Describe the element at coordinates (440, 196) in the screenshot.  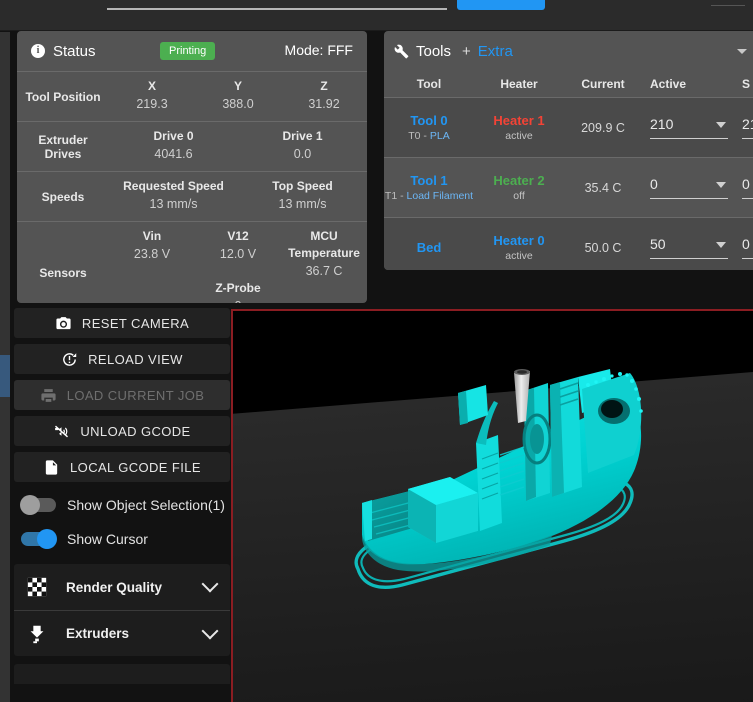
I see `tool-load-filament-link: Load Filament` at that location.